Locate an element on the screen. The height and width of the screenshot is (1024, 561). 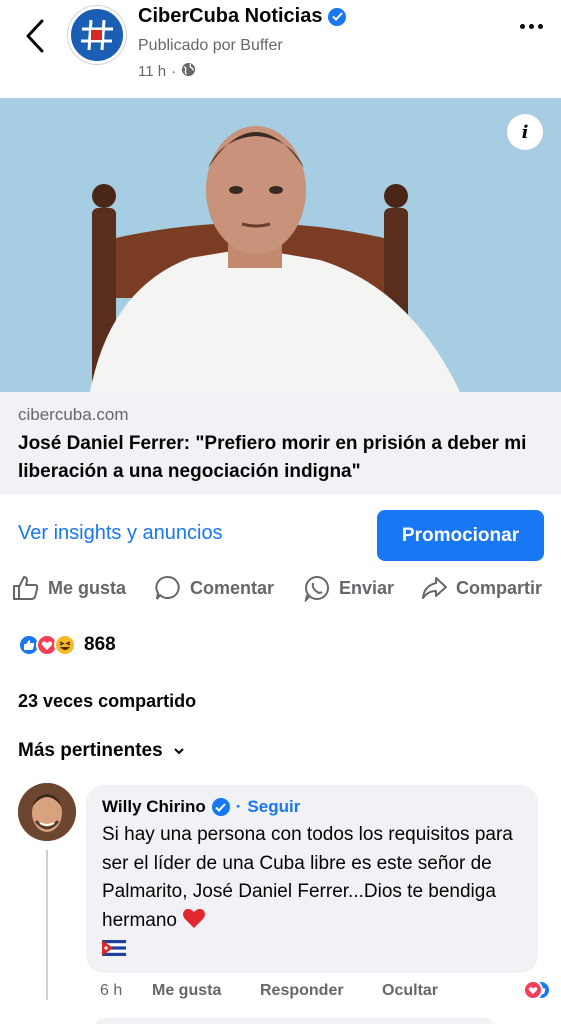
follow-button: Seguir is located at coordinates (273, 807).